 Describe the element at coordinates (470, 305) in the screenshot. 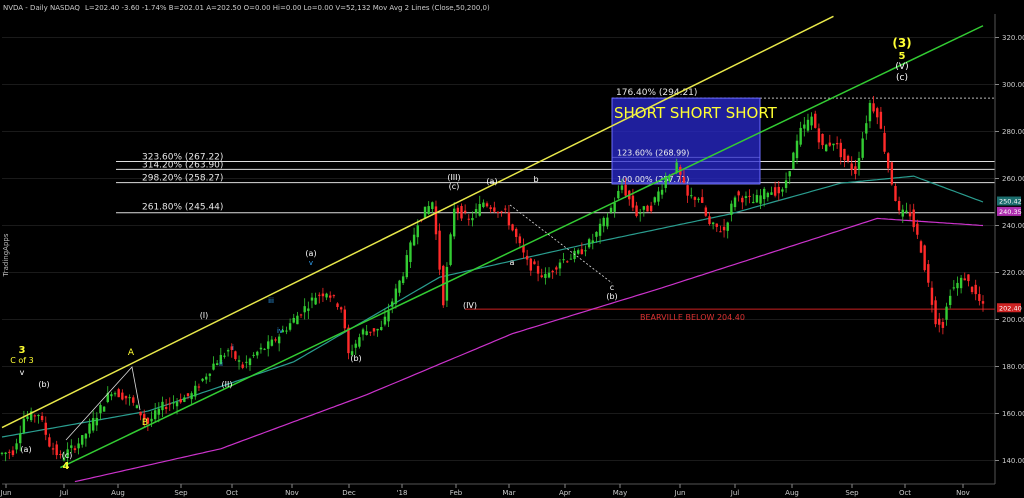

I see `wave-label: (IV)` at that location.